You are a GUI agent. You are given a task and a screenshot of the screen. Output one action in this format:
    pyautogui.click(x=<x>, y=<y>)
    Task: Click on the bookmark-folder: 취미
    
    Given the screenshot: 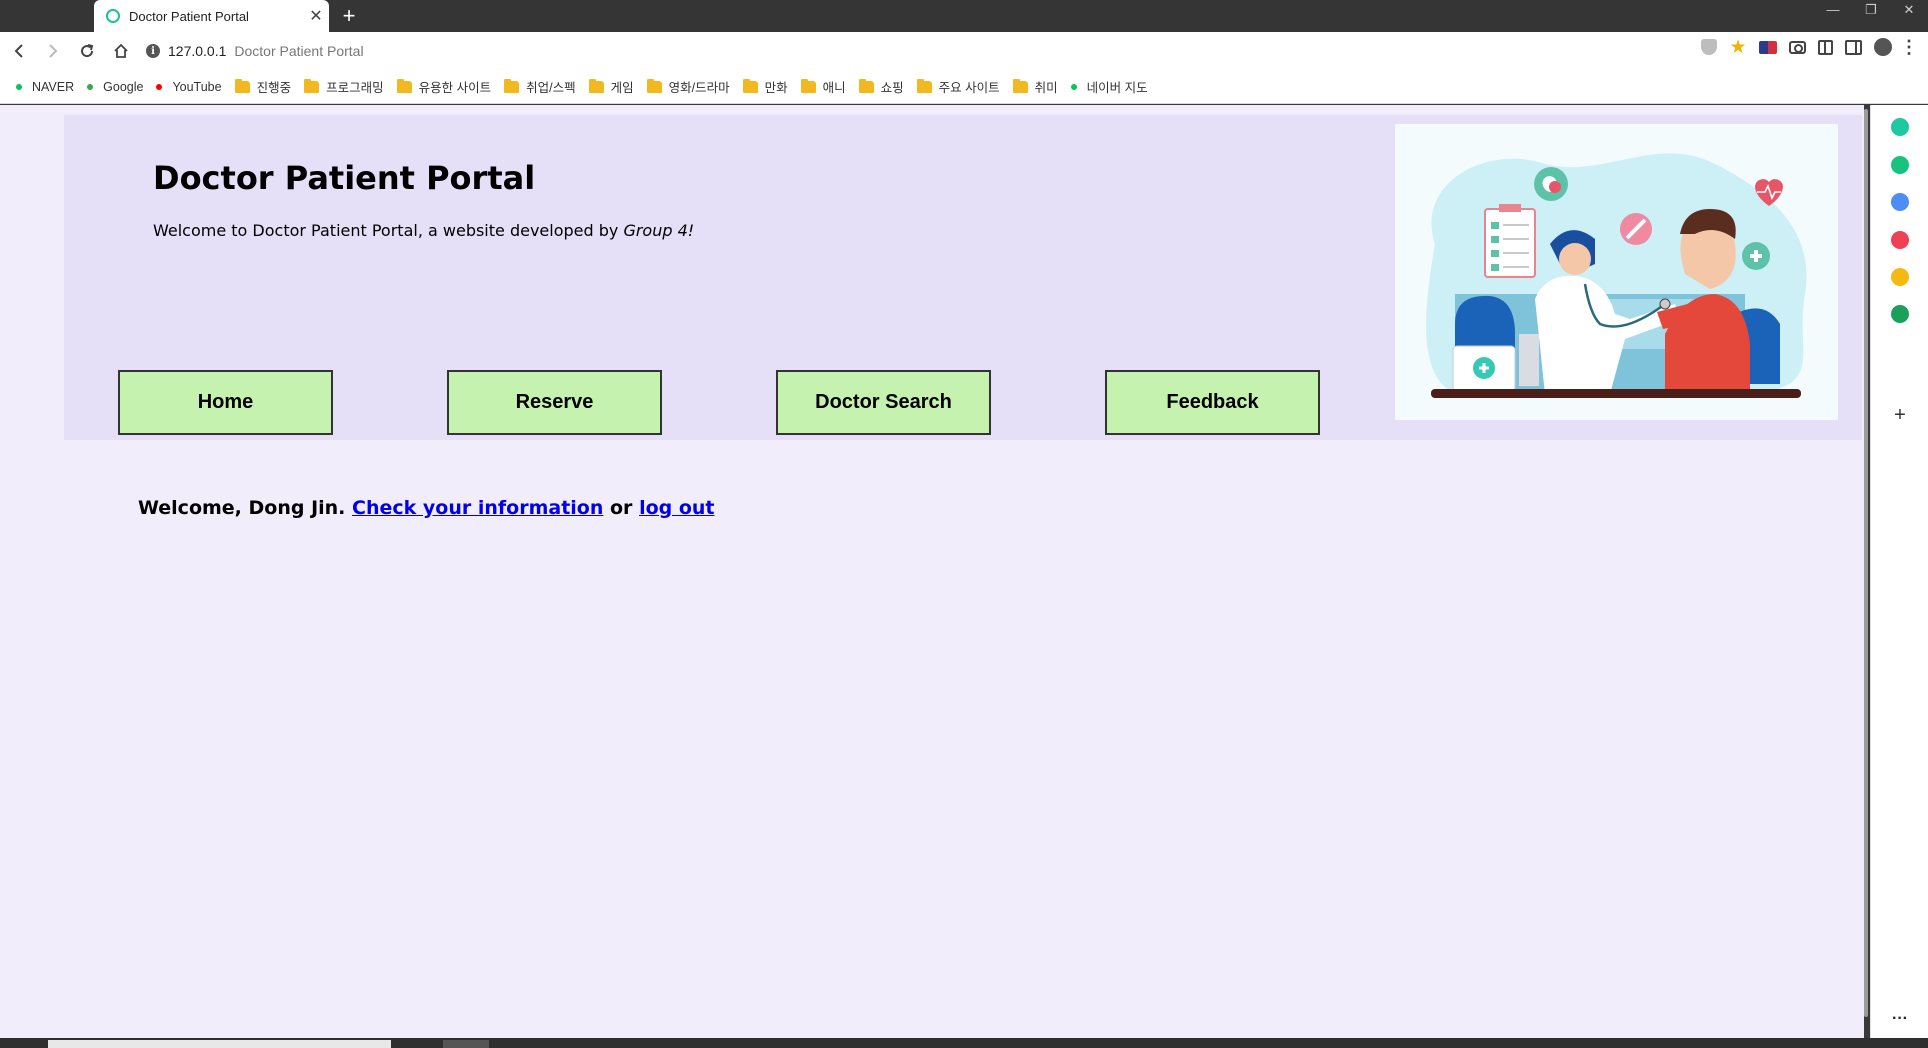 What is the action you would take?
    pyautogui.click(x=1035, y=86)
    